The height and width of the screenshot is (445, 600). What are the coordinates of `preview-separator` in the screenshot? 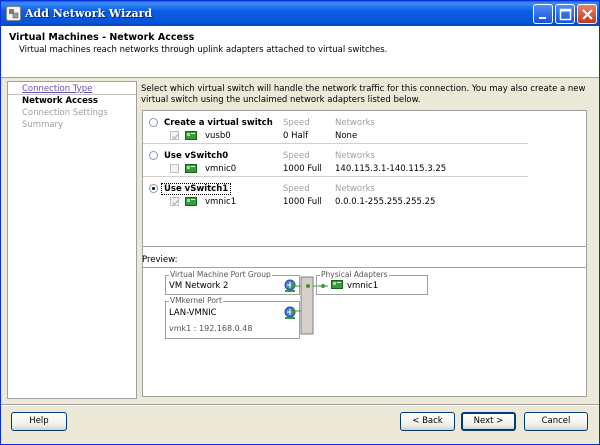 It's located at (364, 246).